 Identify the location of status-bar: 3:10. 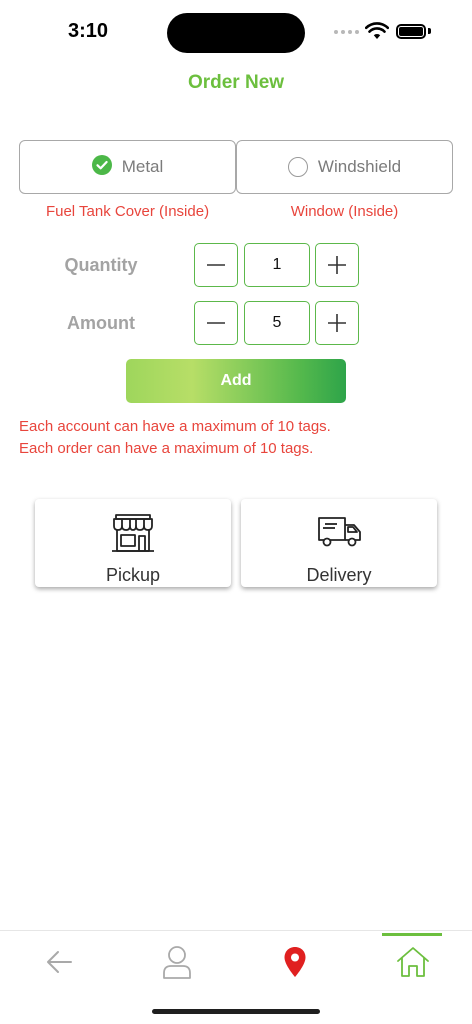
(236, 32).